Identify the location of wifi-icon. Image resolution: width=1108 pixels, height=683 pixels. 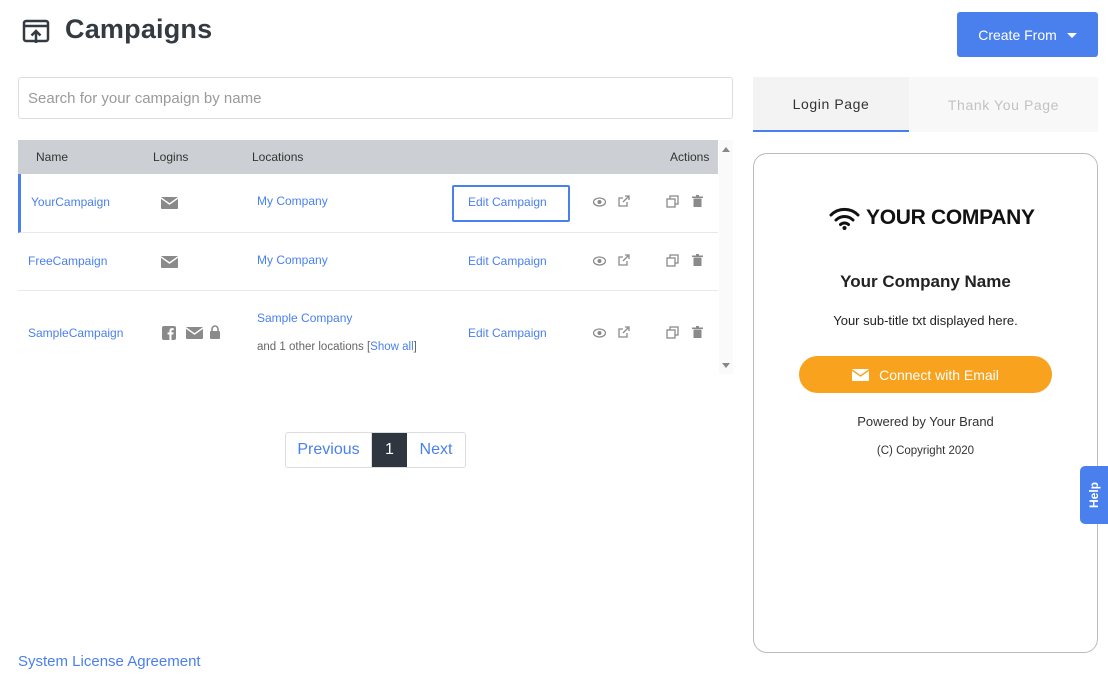
(844, 218).